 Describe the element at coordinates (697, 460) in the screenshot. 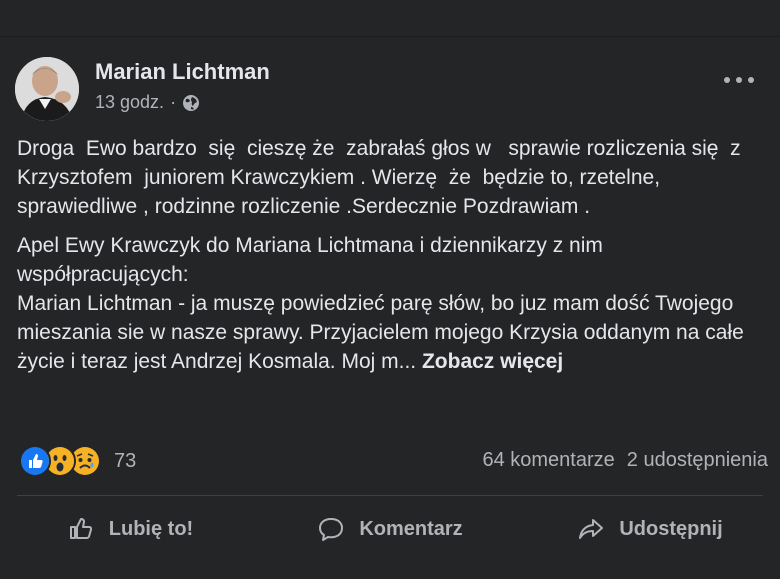

I see `shares-count-link: 2 udostępnienia` at that location.